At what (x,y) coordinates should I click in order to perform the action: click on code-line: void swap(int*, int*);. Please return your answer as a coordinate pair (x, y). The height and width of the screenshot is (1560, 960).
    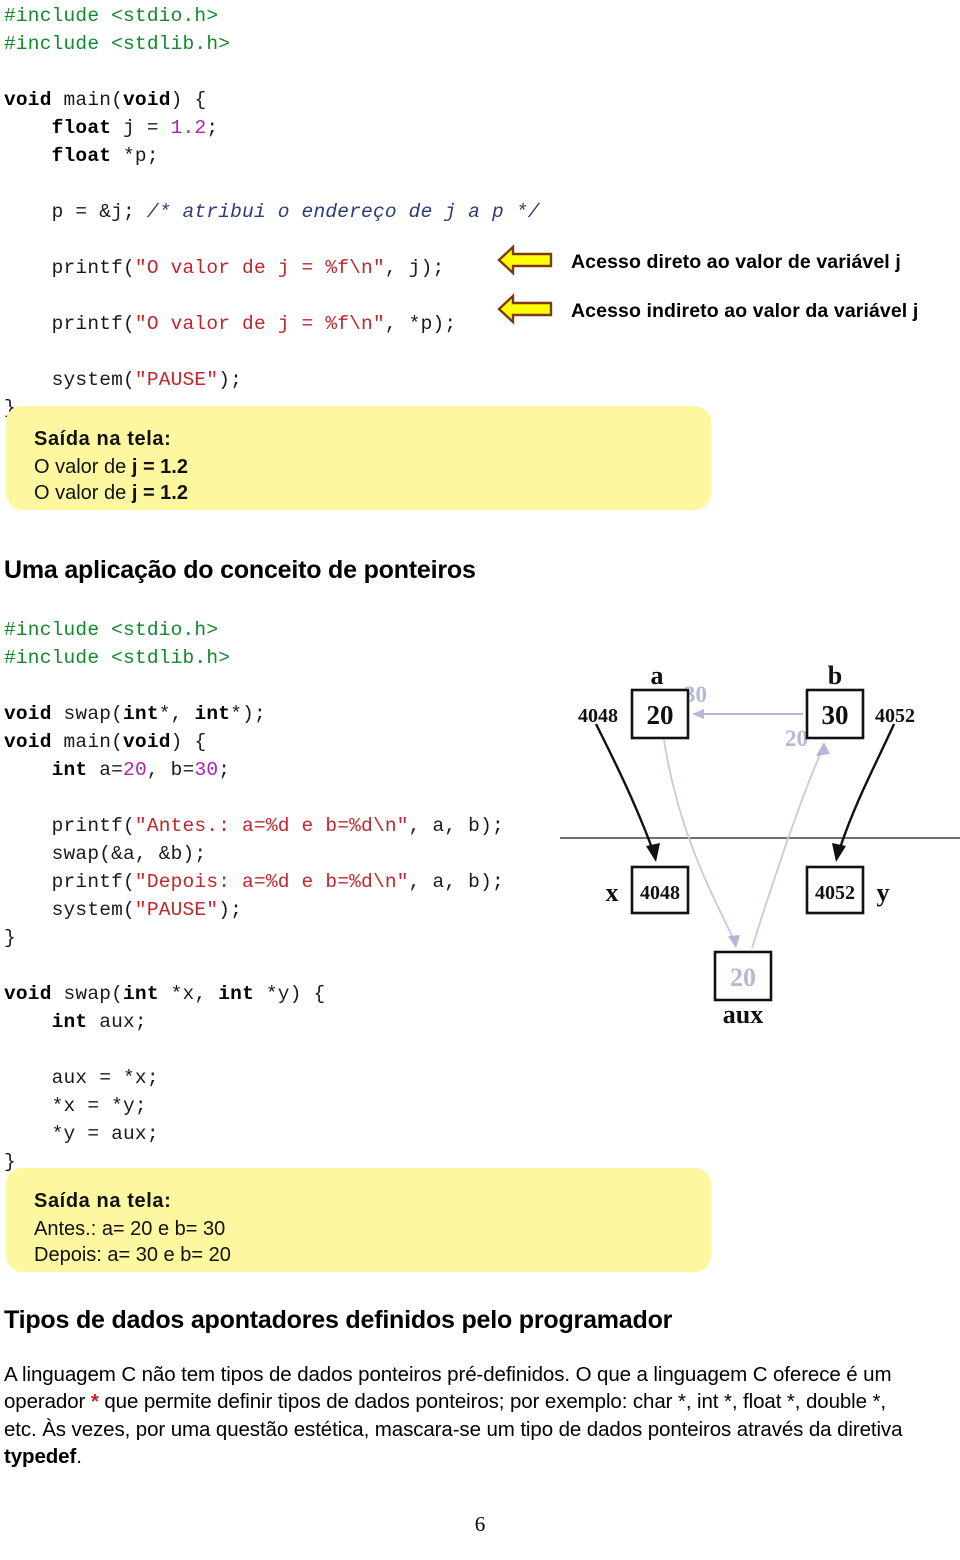
    Looking at the image, I should click on (254, 714).